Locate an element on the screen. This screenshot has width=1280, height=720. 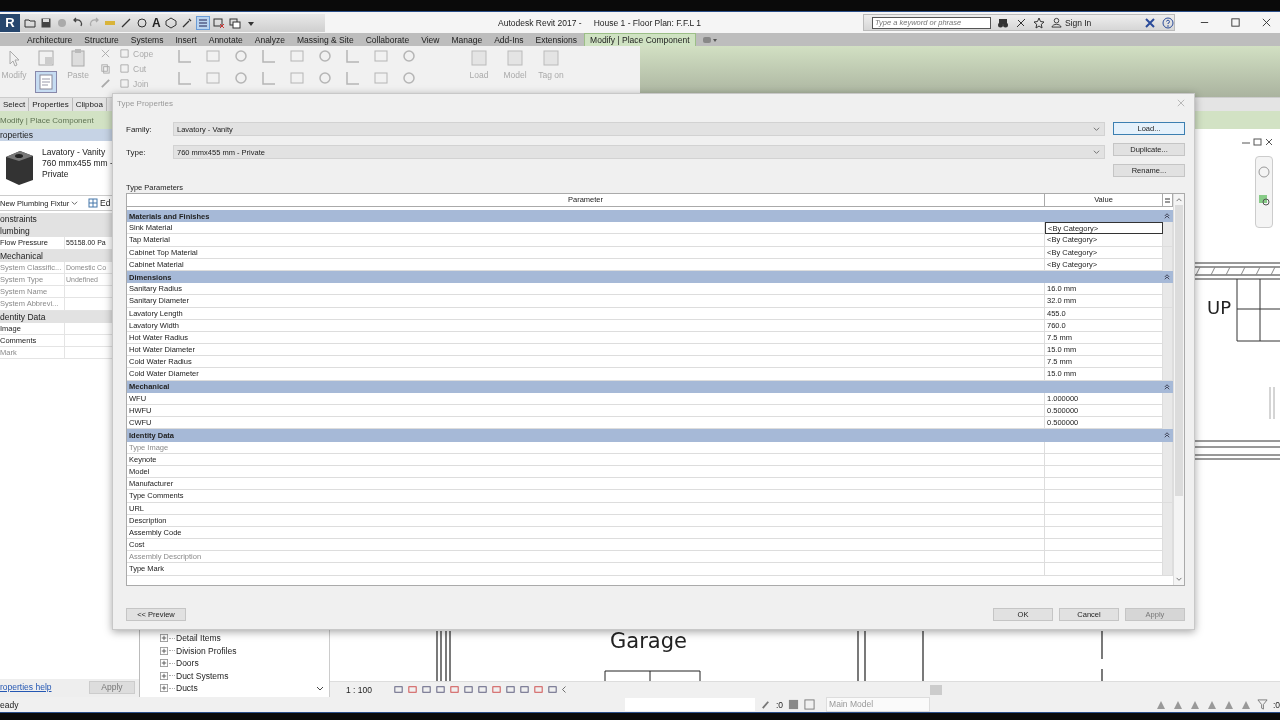
3d-view-icon is located at coordinates (170, 22).